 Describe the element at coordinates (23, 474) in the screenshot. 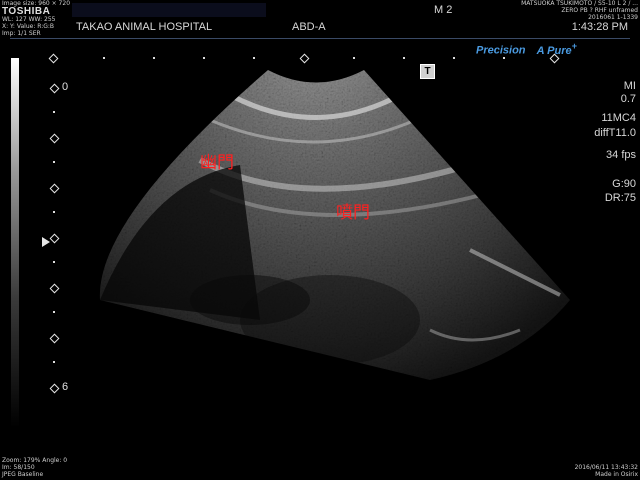

I see `compression-info: JPEG Baseline` at that location.